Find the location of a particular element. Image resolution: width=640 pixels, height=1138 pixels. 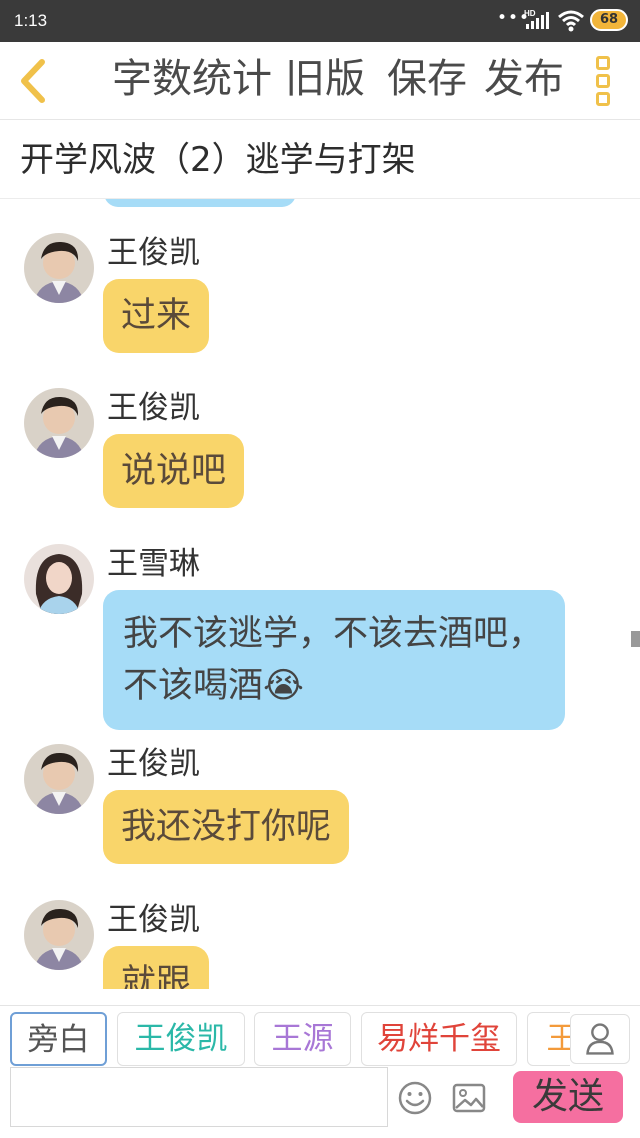

message-bubble: 就跟 is located at coordinates (156, 967).